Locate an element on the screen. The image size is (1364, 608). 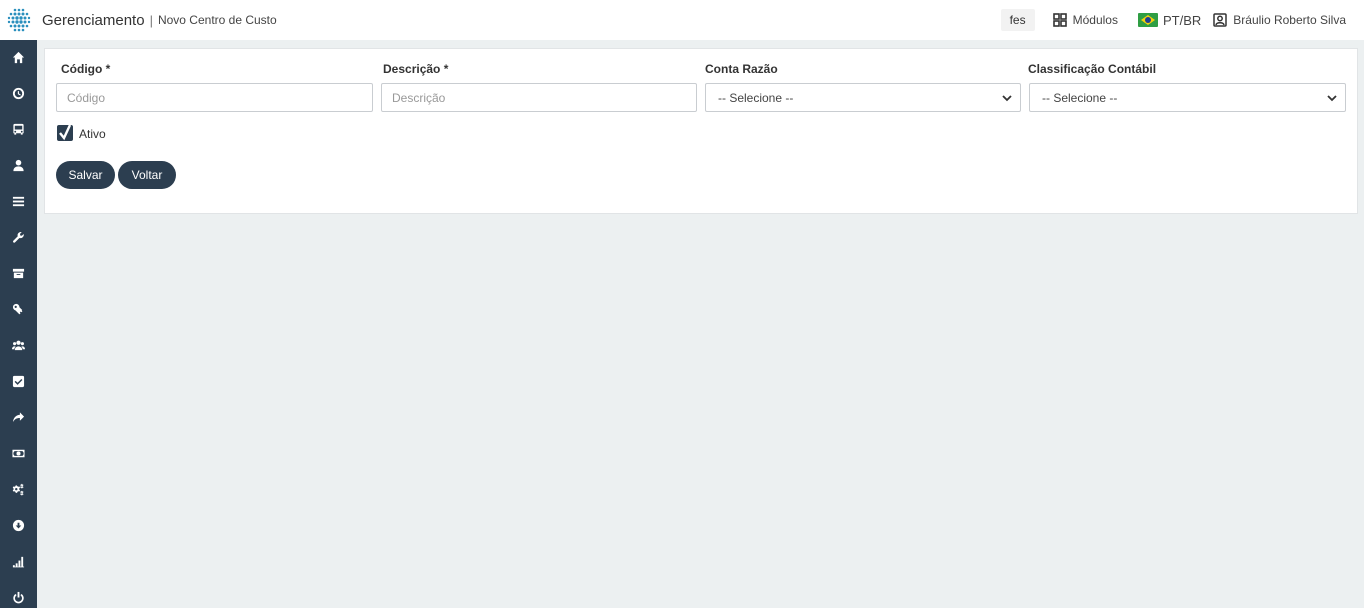
language-selector: PT/BR is located at coordinates (1169, 20).